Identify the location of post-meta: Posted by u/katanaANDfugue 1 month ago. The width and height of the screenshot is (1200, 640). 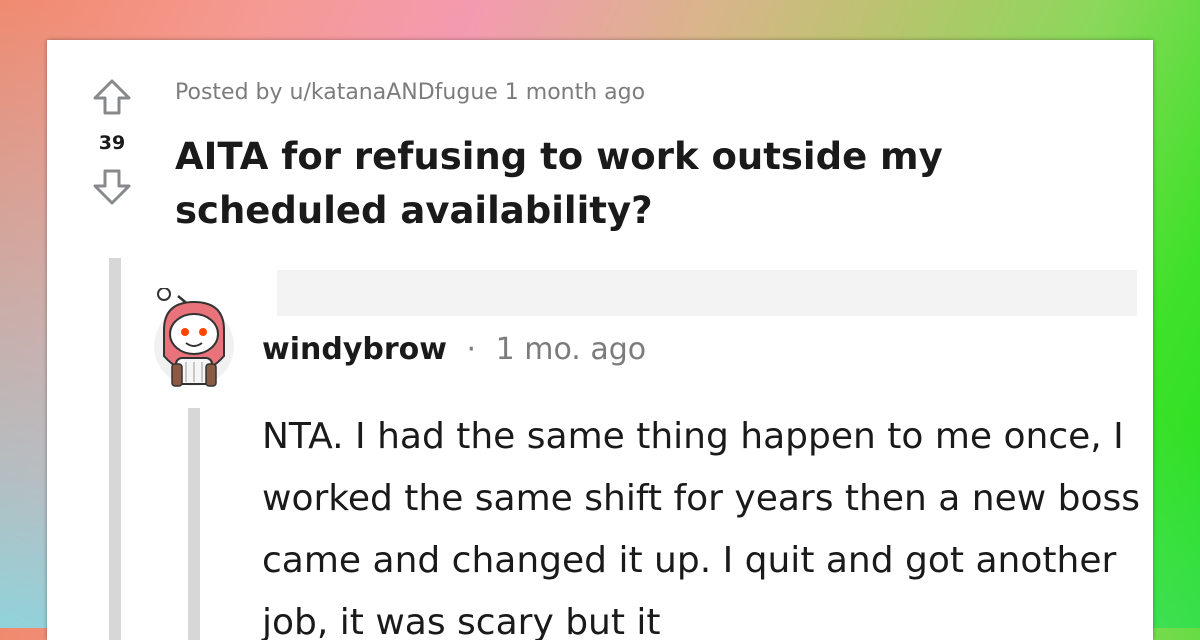
(410, 92).